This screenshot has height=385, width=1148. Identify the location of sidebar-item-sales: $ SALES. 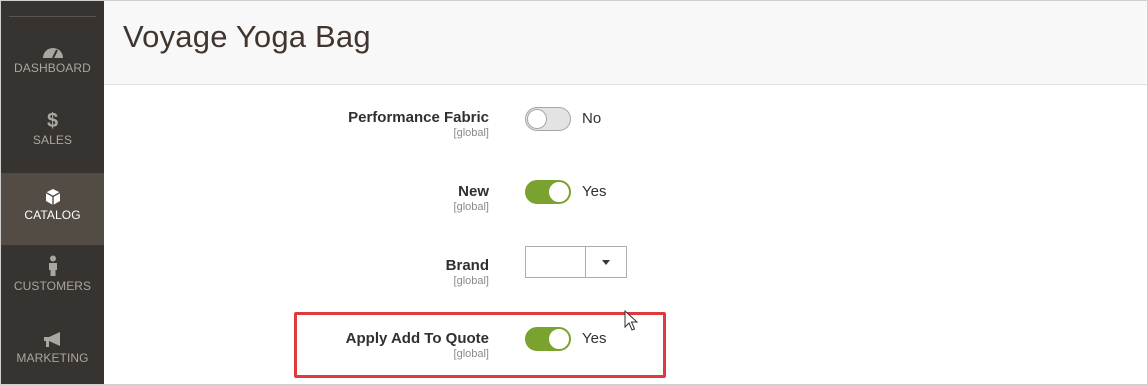
(52, 139).